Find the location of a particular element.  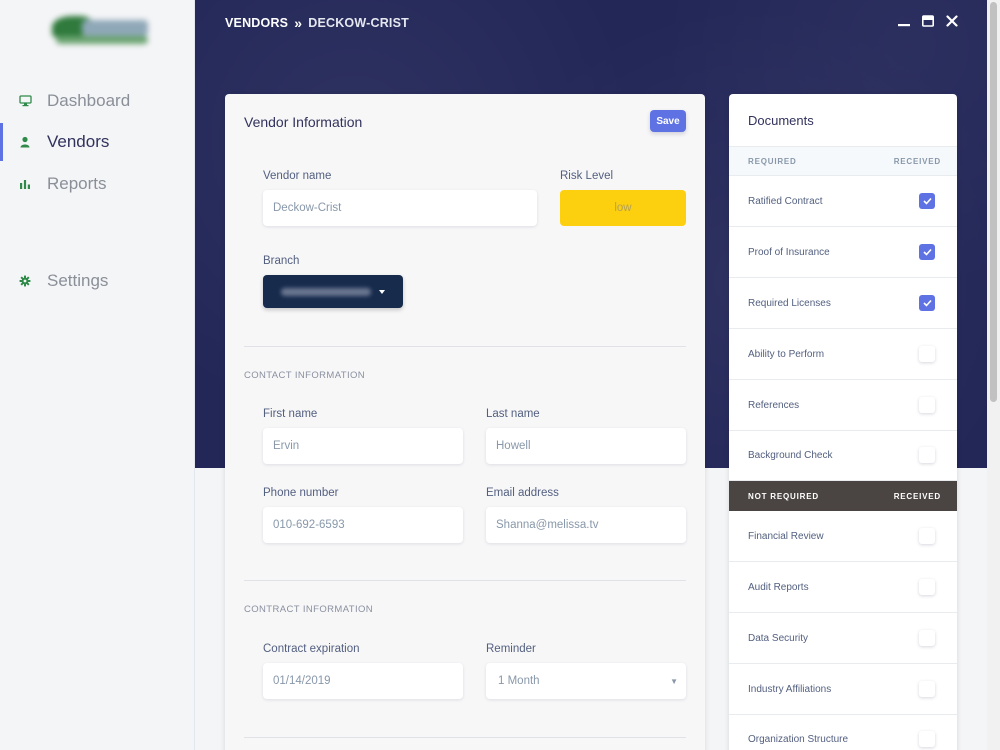

sidebar-item-dashboard: Dashboard is located at coordinates (97, 101).